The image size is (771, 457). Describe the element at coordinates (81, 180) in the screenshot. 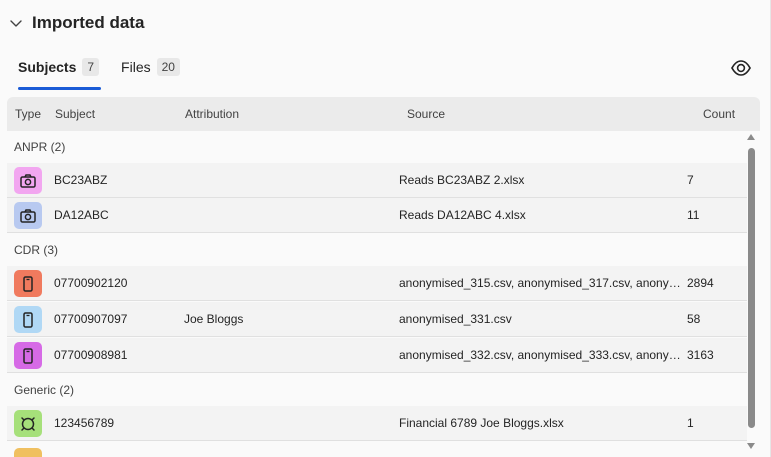

I see `subject-cell: BC23ABZ` at that location.